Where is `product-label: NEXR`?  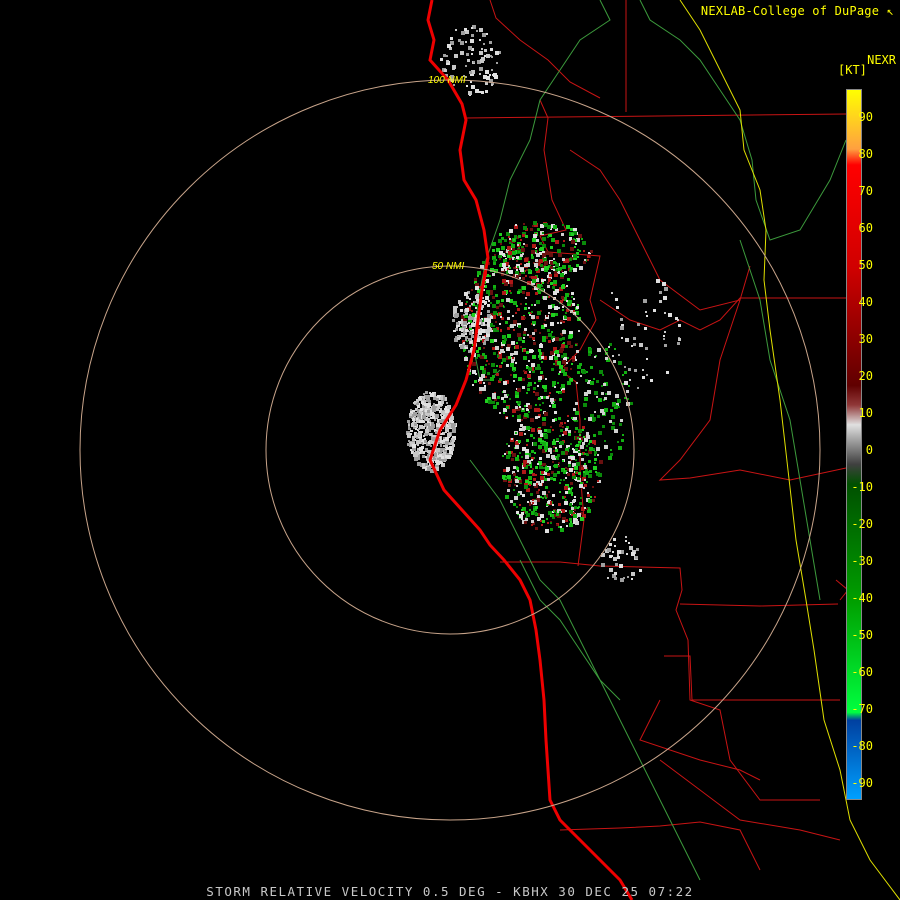
product-label: NEXR is located at coordinates (881, 60).